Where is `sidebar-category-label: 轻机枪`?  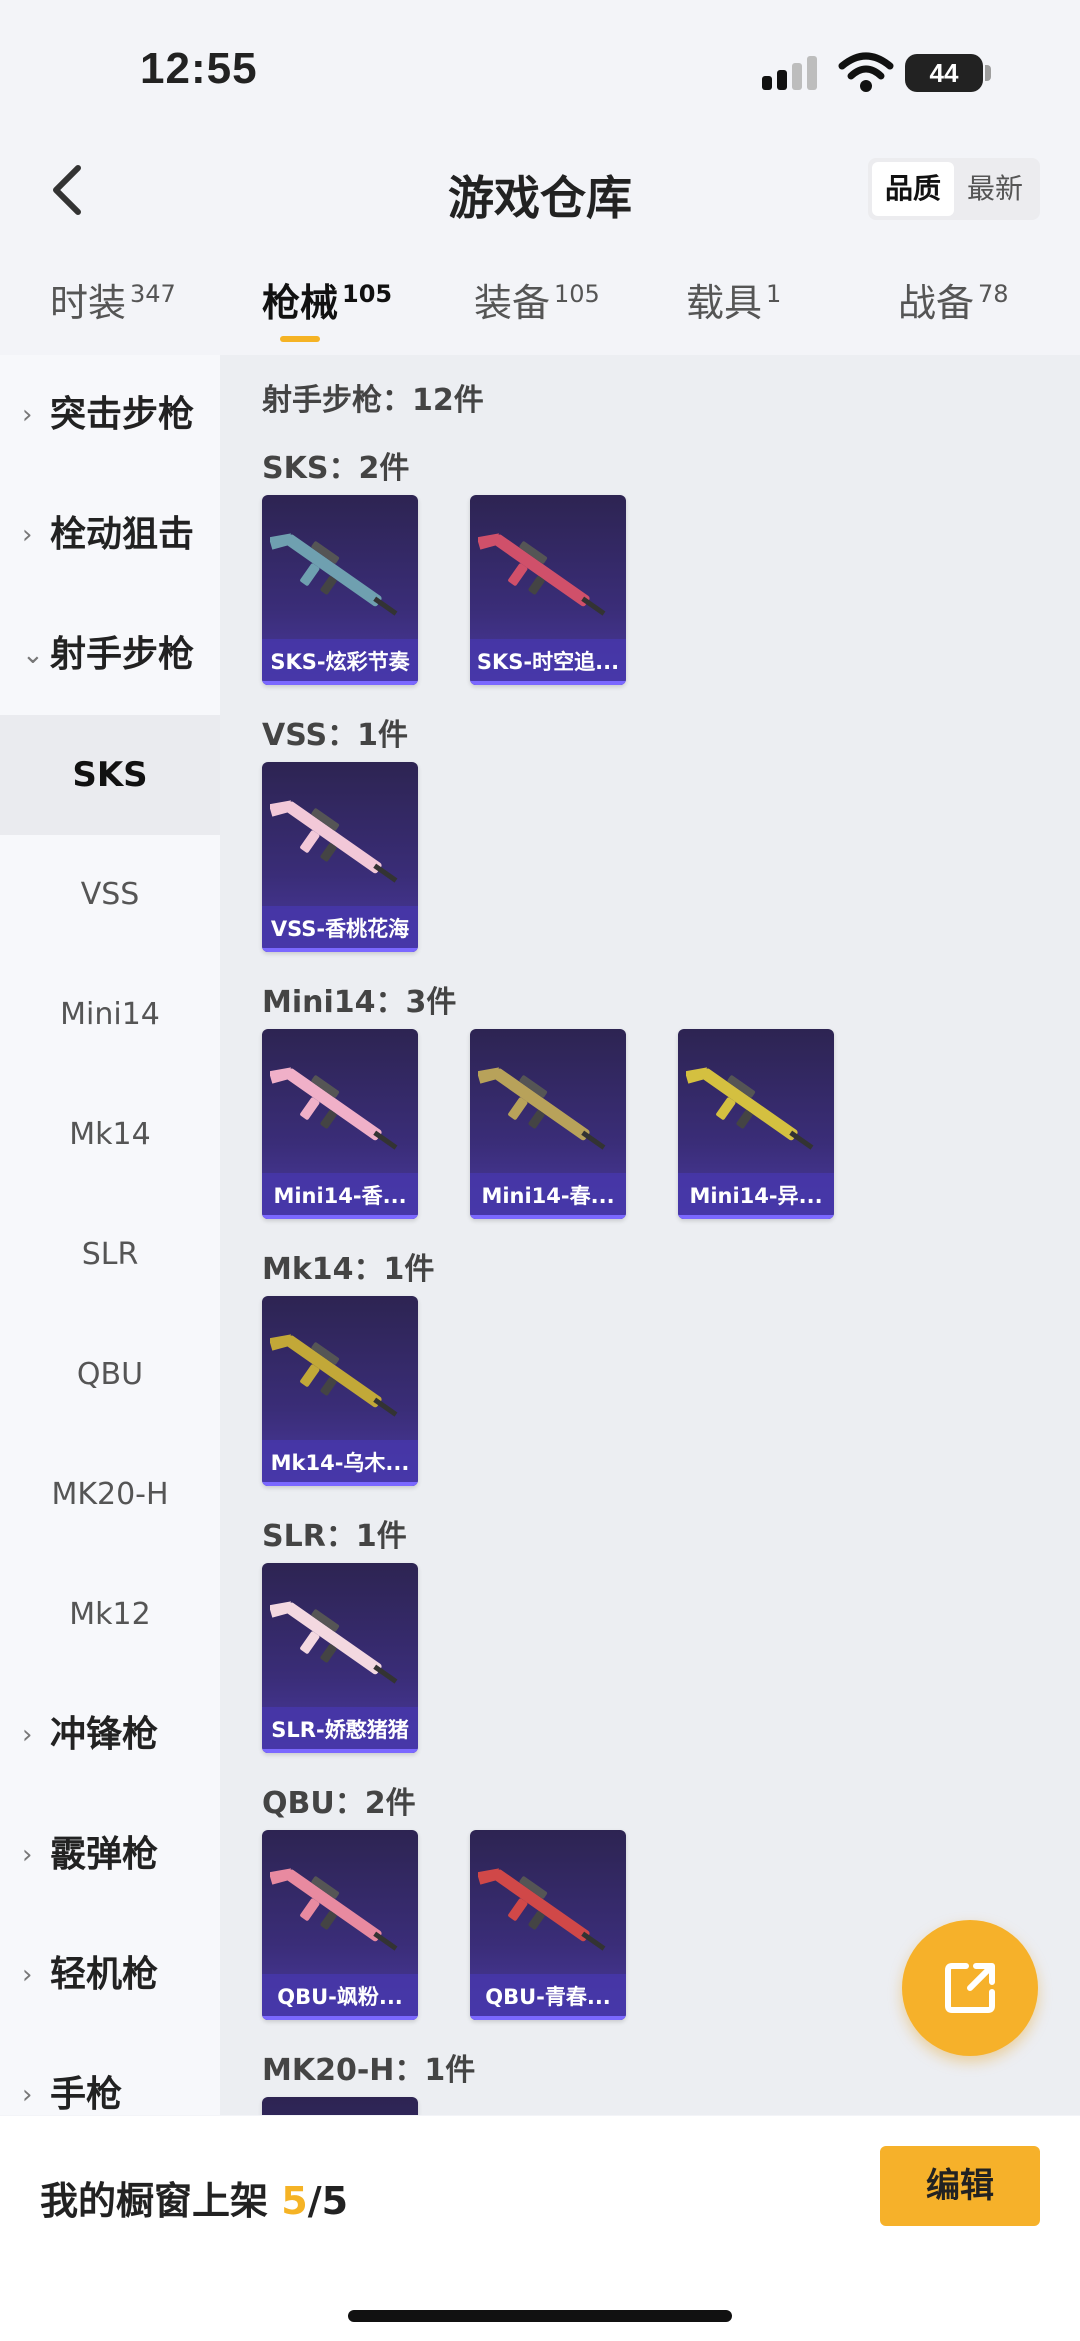
sidebar-category-label: 轻机枪 is located at coordinates (104, 1974).